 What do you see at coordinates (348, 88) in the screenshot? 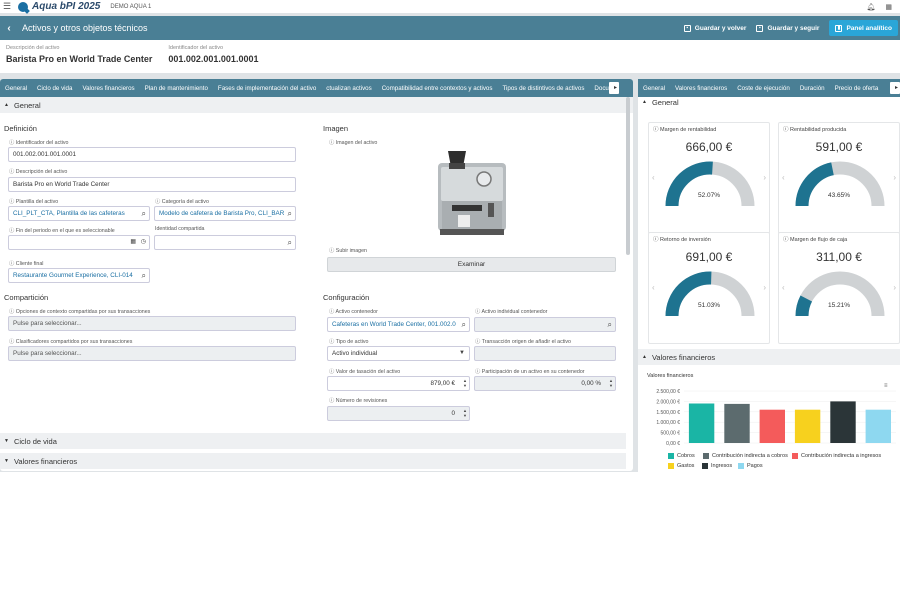
I see `left-tab-5: ctualizan activos` at bounding box center [348, 88].